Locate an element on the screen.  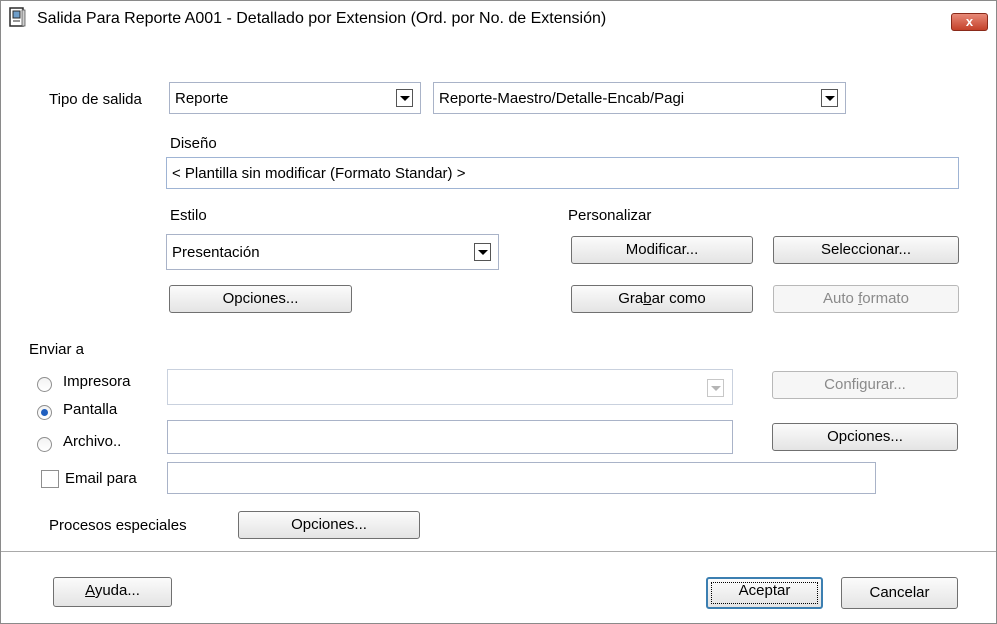
email-input is located at coordinates (521, 478).